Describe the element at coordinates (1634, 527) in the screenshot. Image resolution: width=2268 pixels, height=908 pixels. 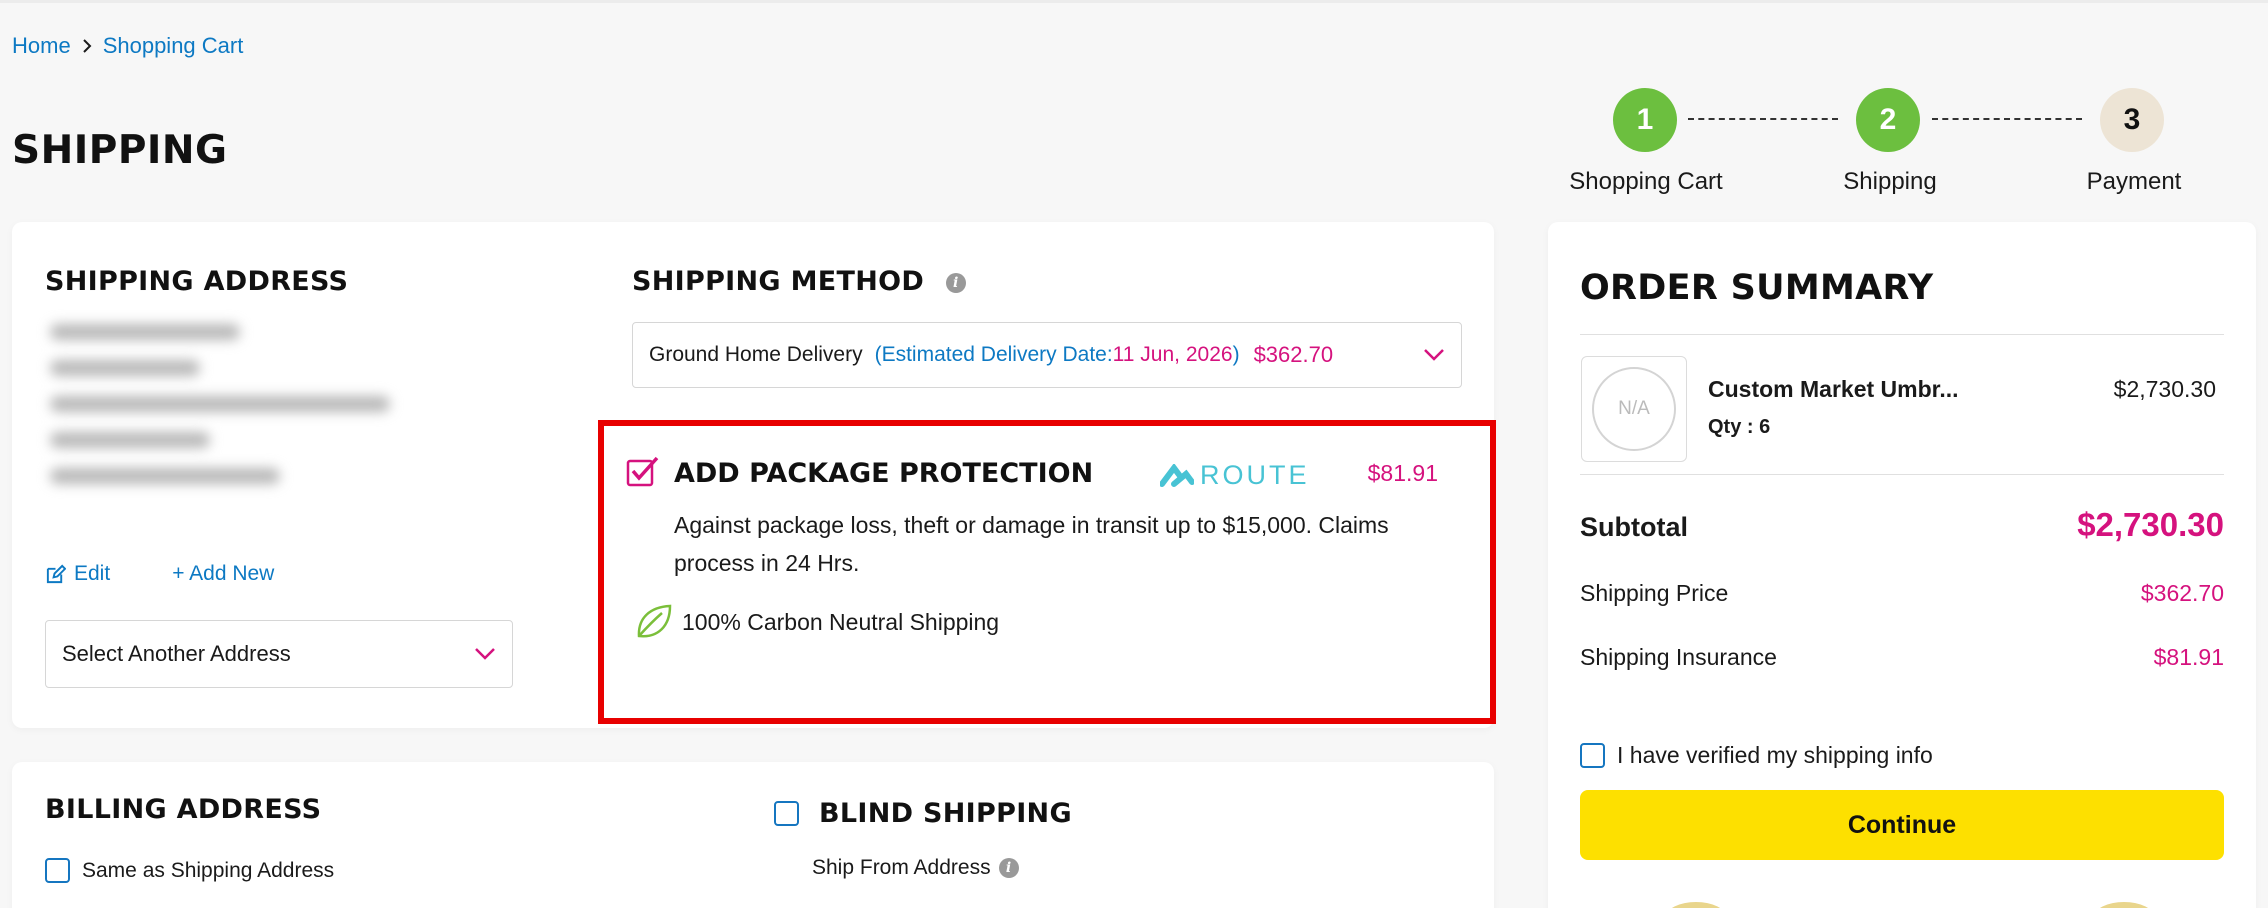
I see `subtotal-label: Subtotal` at that location.